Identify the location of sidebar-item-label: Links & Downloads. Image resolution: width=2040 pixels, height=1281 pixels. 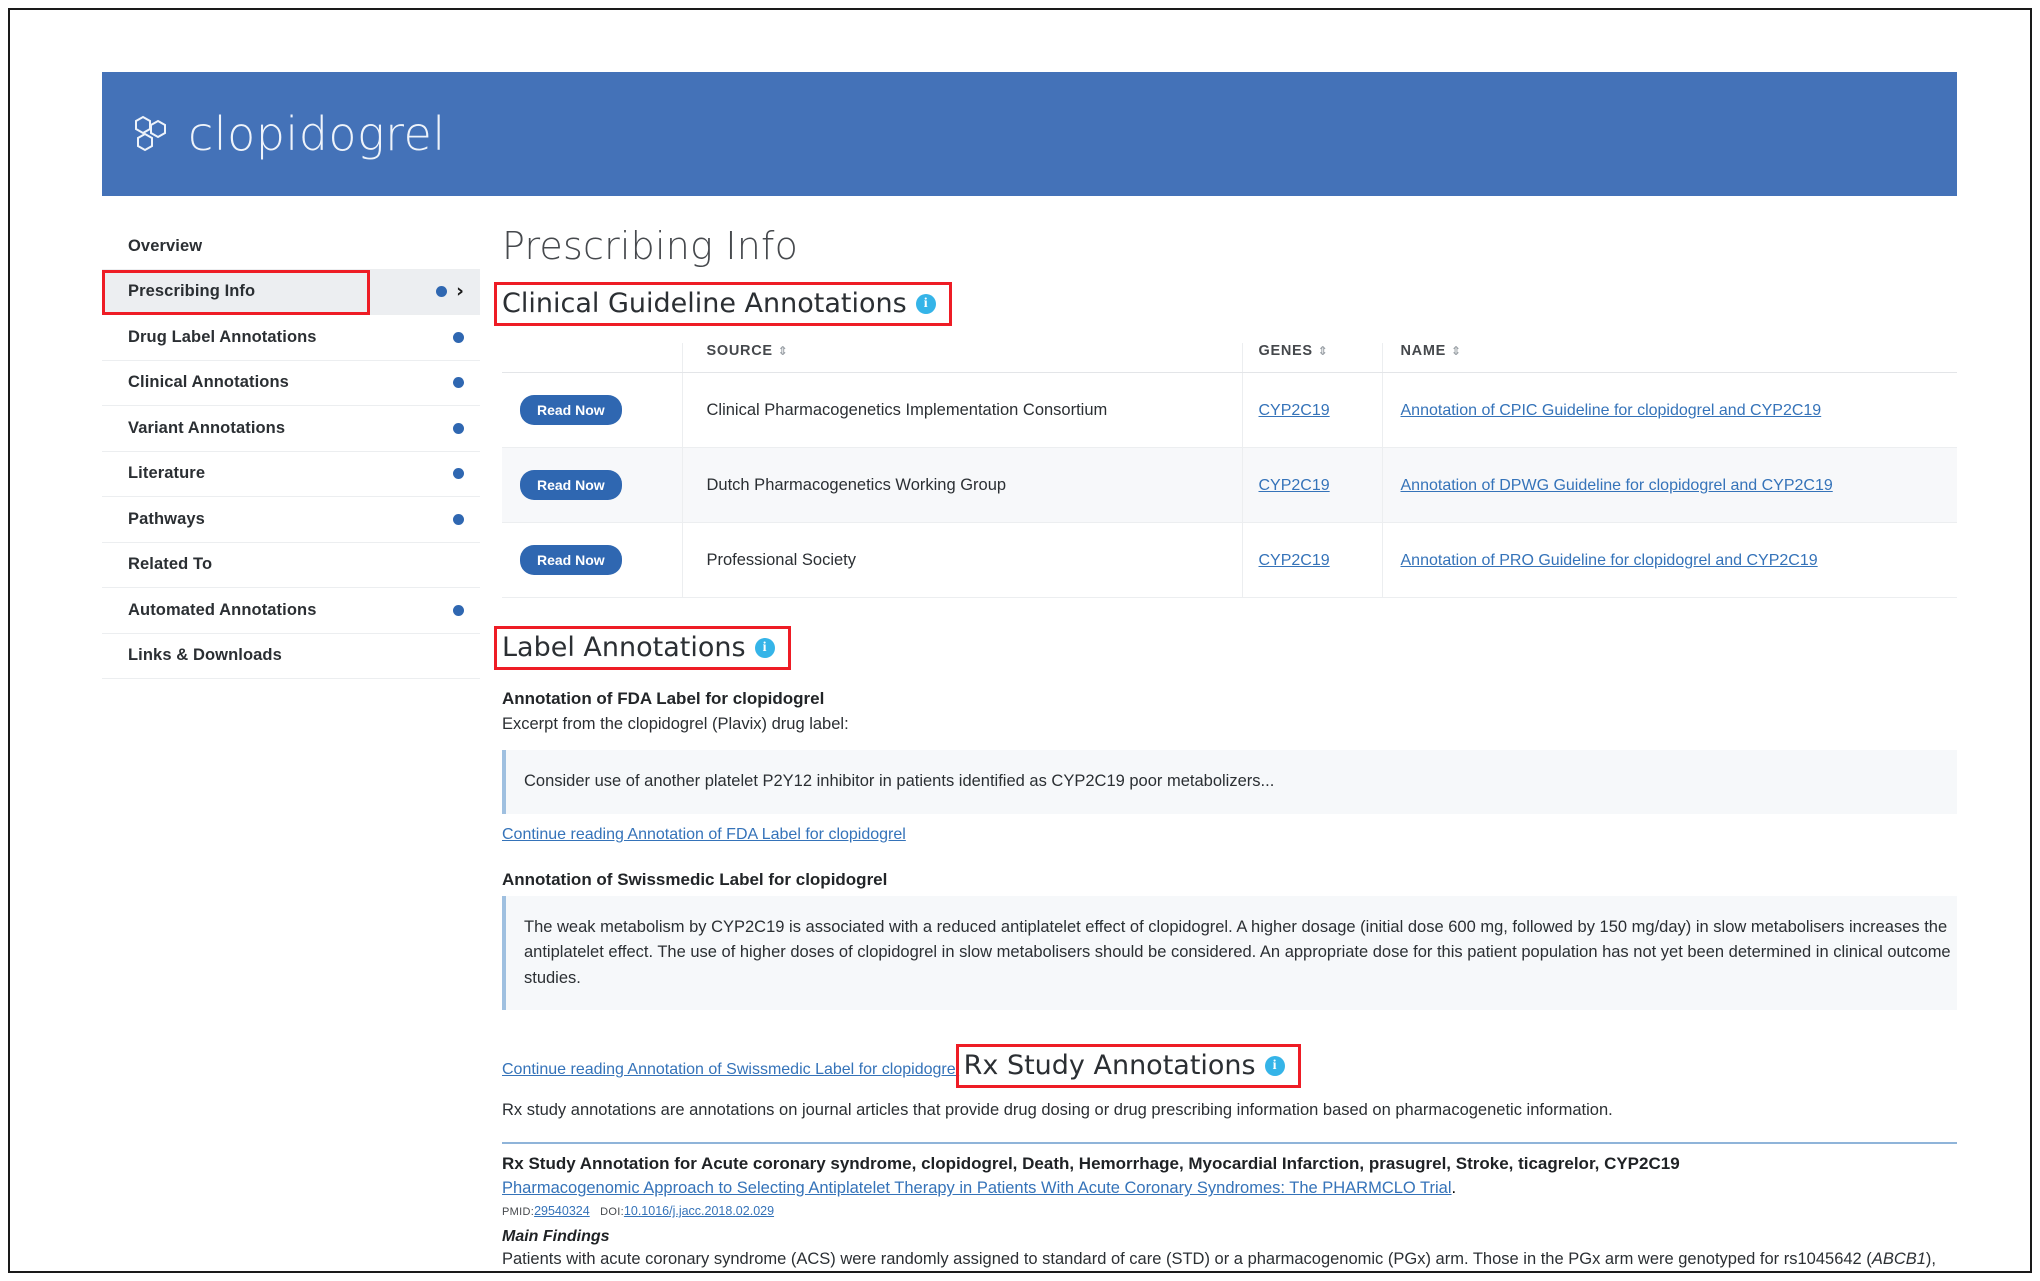
(205, 655).